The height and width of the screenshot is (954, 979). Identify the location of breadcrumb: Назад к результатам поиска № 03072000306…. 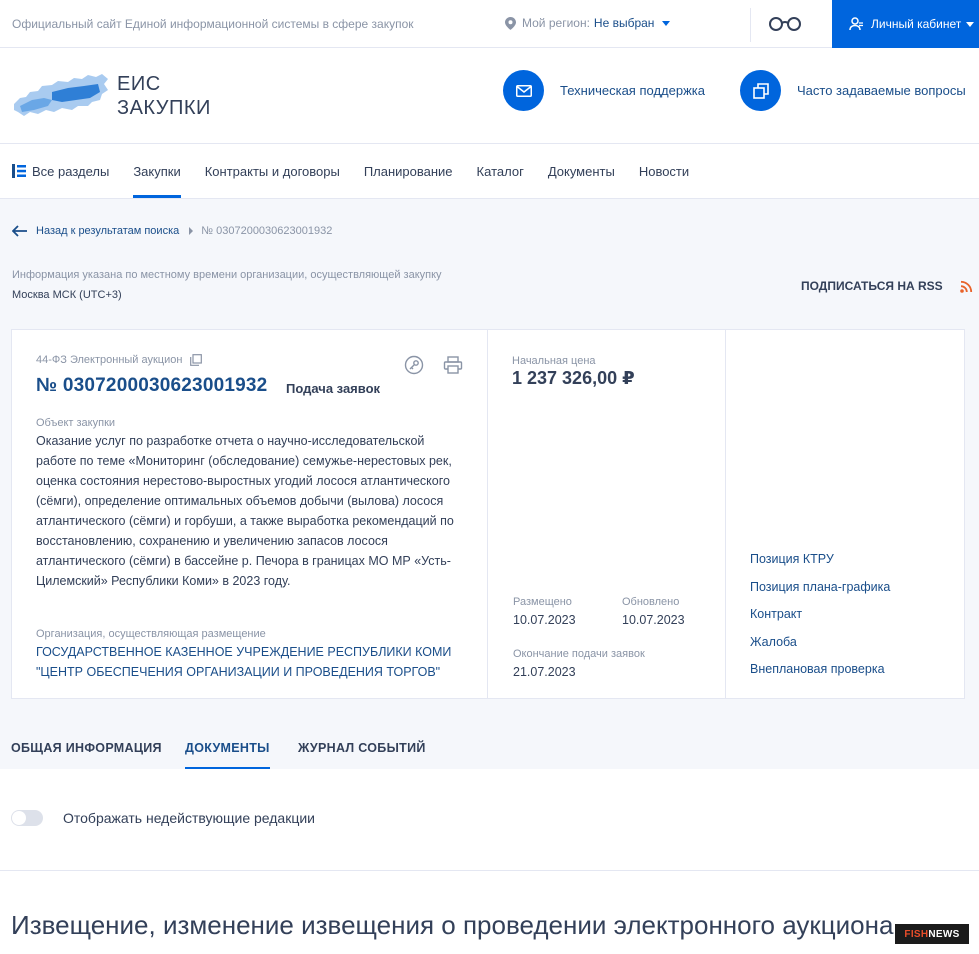
(172, 231).